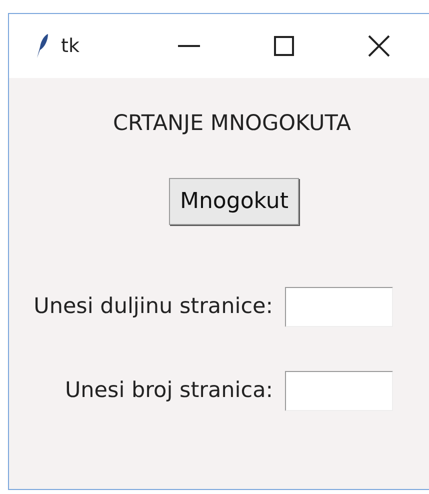 The width and height of the screenshot is (429, 494). I want to click on minimize-icon, so click(189, 46).